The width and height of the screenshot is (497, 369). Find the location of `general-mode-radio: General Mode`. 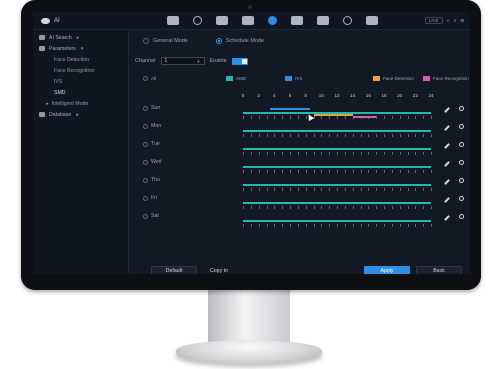

general-mode-radio: General Mode is located at coordinates (165, 41).